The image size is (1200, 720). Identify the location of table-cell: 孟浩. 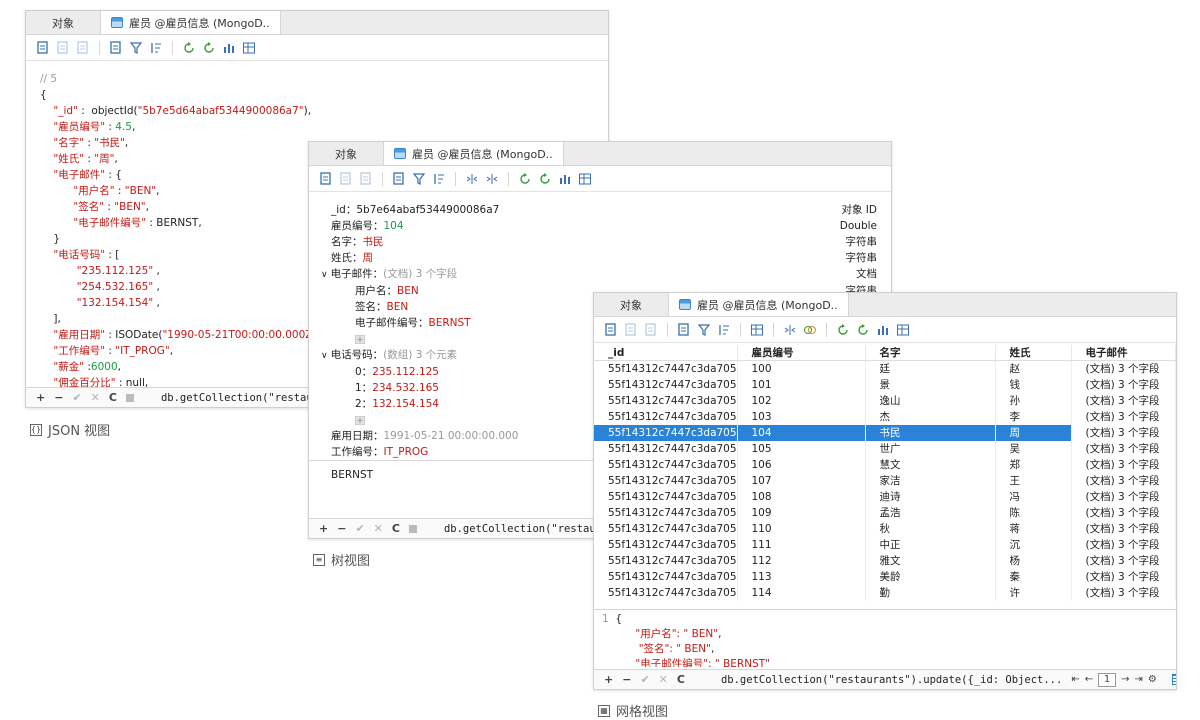
(930, 512).